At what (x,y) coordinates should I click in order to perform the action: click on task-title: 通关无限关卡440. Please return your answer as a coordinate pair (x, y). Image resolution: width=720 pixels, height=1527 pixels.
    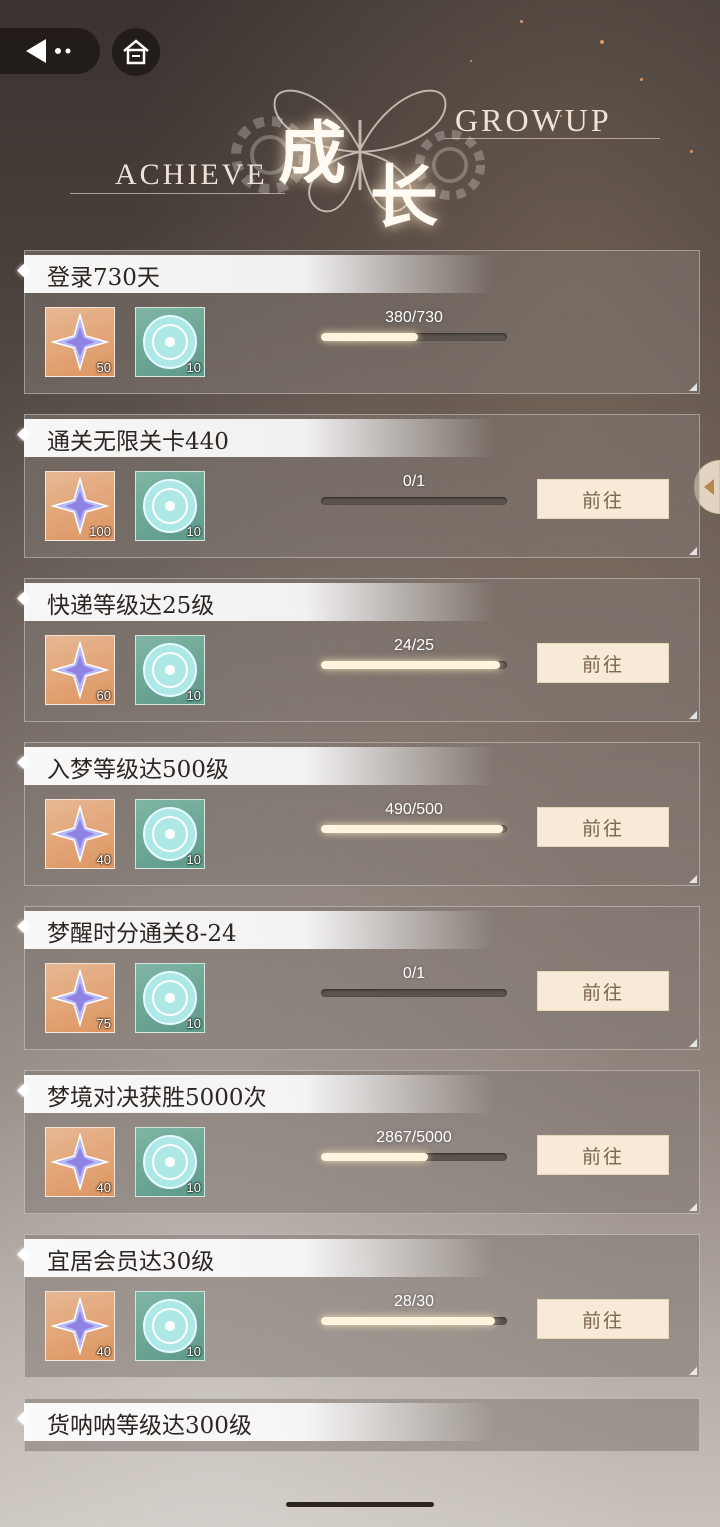
    Looking at the image, I should click on (138, 442).